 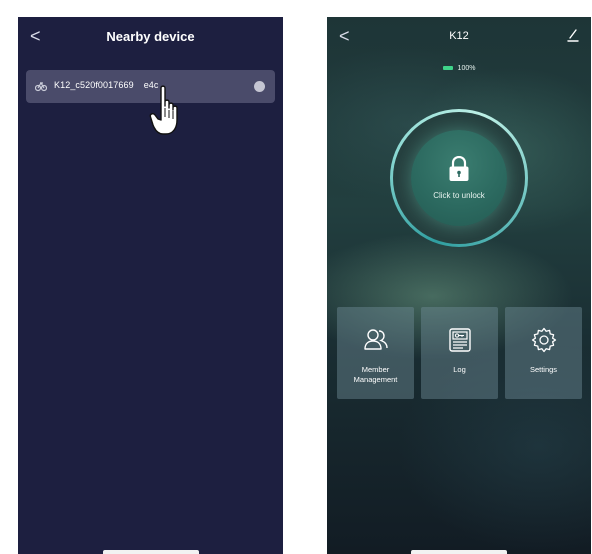 I want to click on device-name: K12_c520f0017669 e4c, so click(x=106, y=85).